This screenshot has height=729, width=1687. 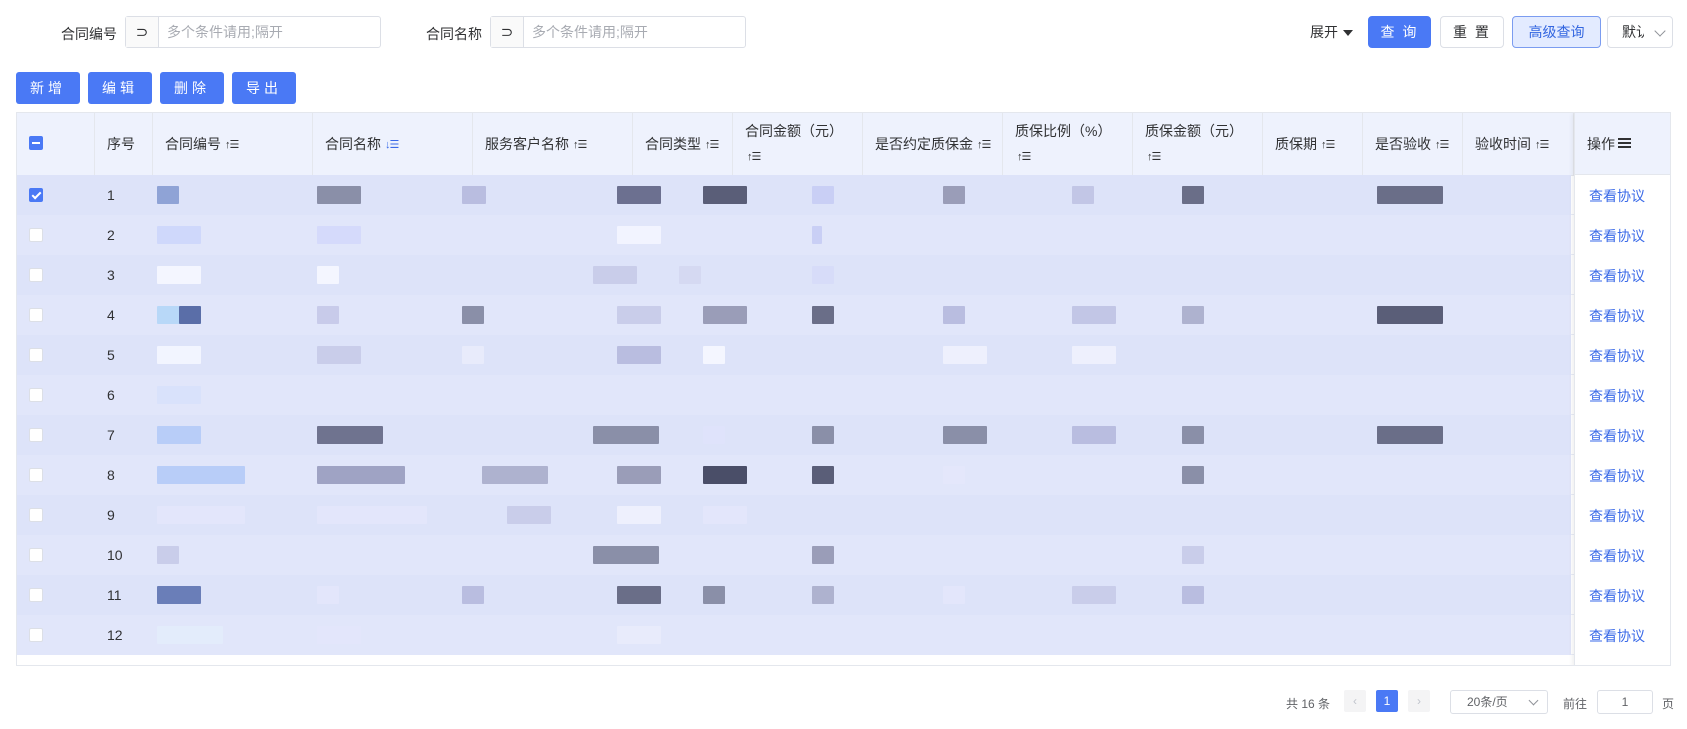 What do you see at coordinates (1068, 144) in the screenshot?
I see `col-warranty-ratio: 质保比例（%） ↑☰` at bounding box center [1068, 144].